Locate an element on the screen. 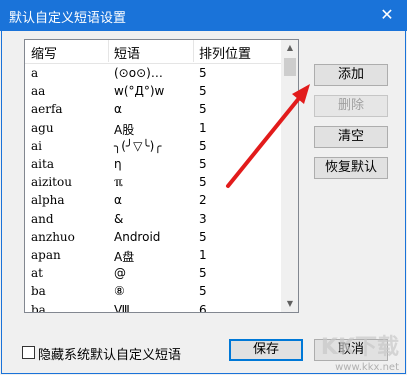  watermark-logo: KK下载 is located at coordinates (359, 347).